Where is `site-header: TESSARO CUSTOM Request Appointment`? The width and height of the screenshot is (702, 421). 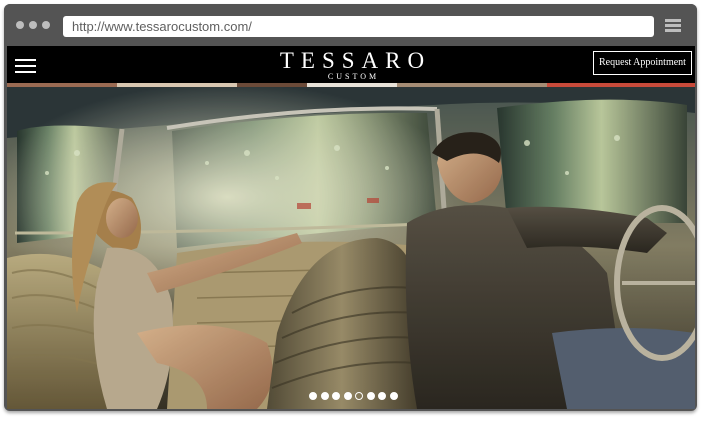 site-header: TESSARO CUSTOM Request Appointment is located at coordinates (351, 64).